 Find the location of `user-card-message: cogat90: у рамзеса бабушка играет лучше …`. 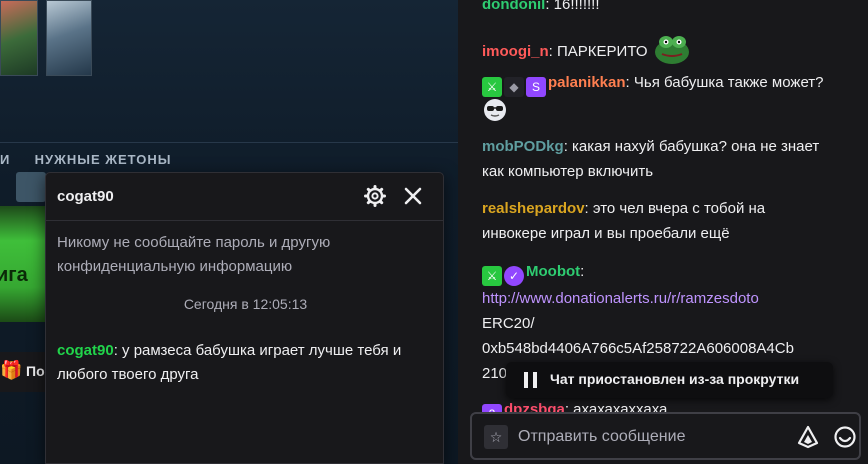

user-card-message: cogat90: у рамзеса бабушка играет лучше … is located at coordinates (237, 363).